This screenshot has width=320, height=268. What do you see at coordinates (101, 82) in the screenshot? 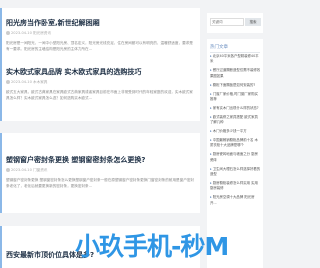
I see `article-meta: 2023-04-10 木木家具` at bounding box center [101, 82].